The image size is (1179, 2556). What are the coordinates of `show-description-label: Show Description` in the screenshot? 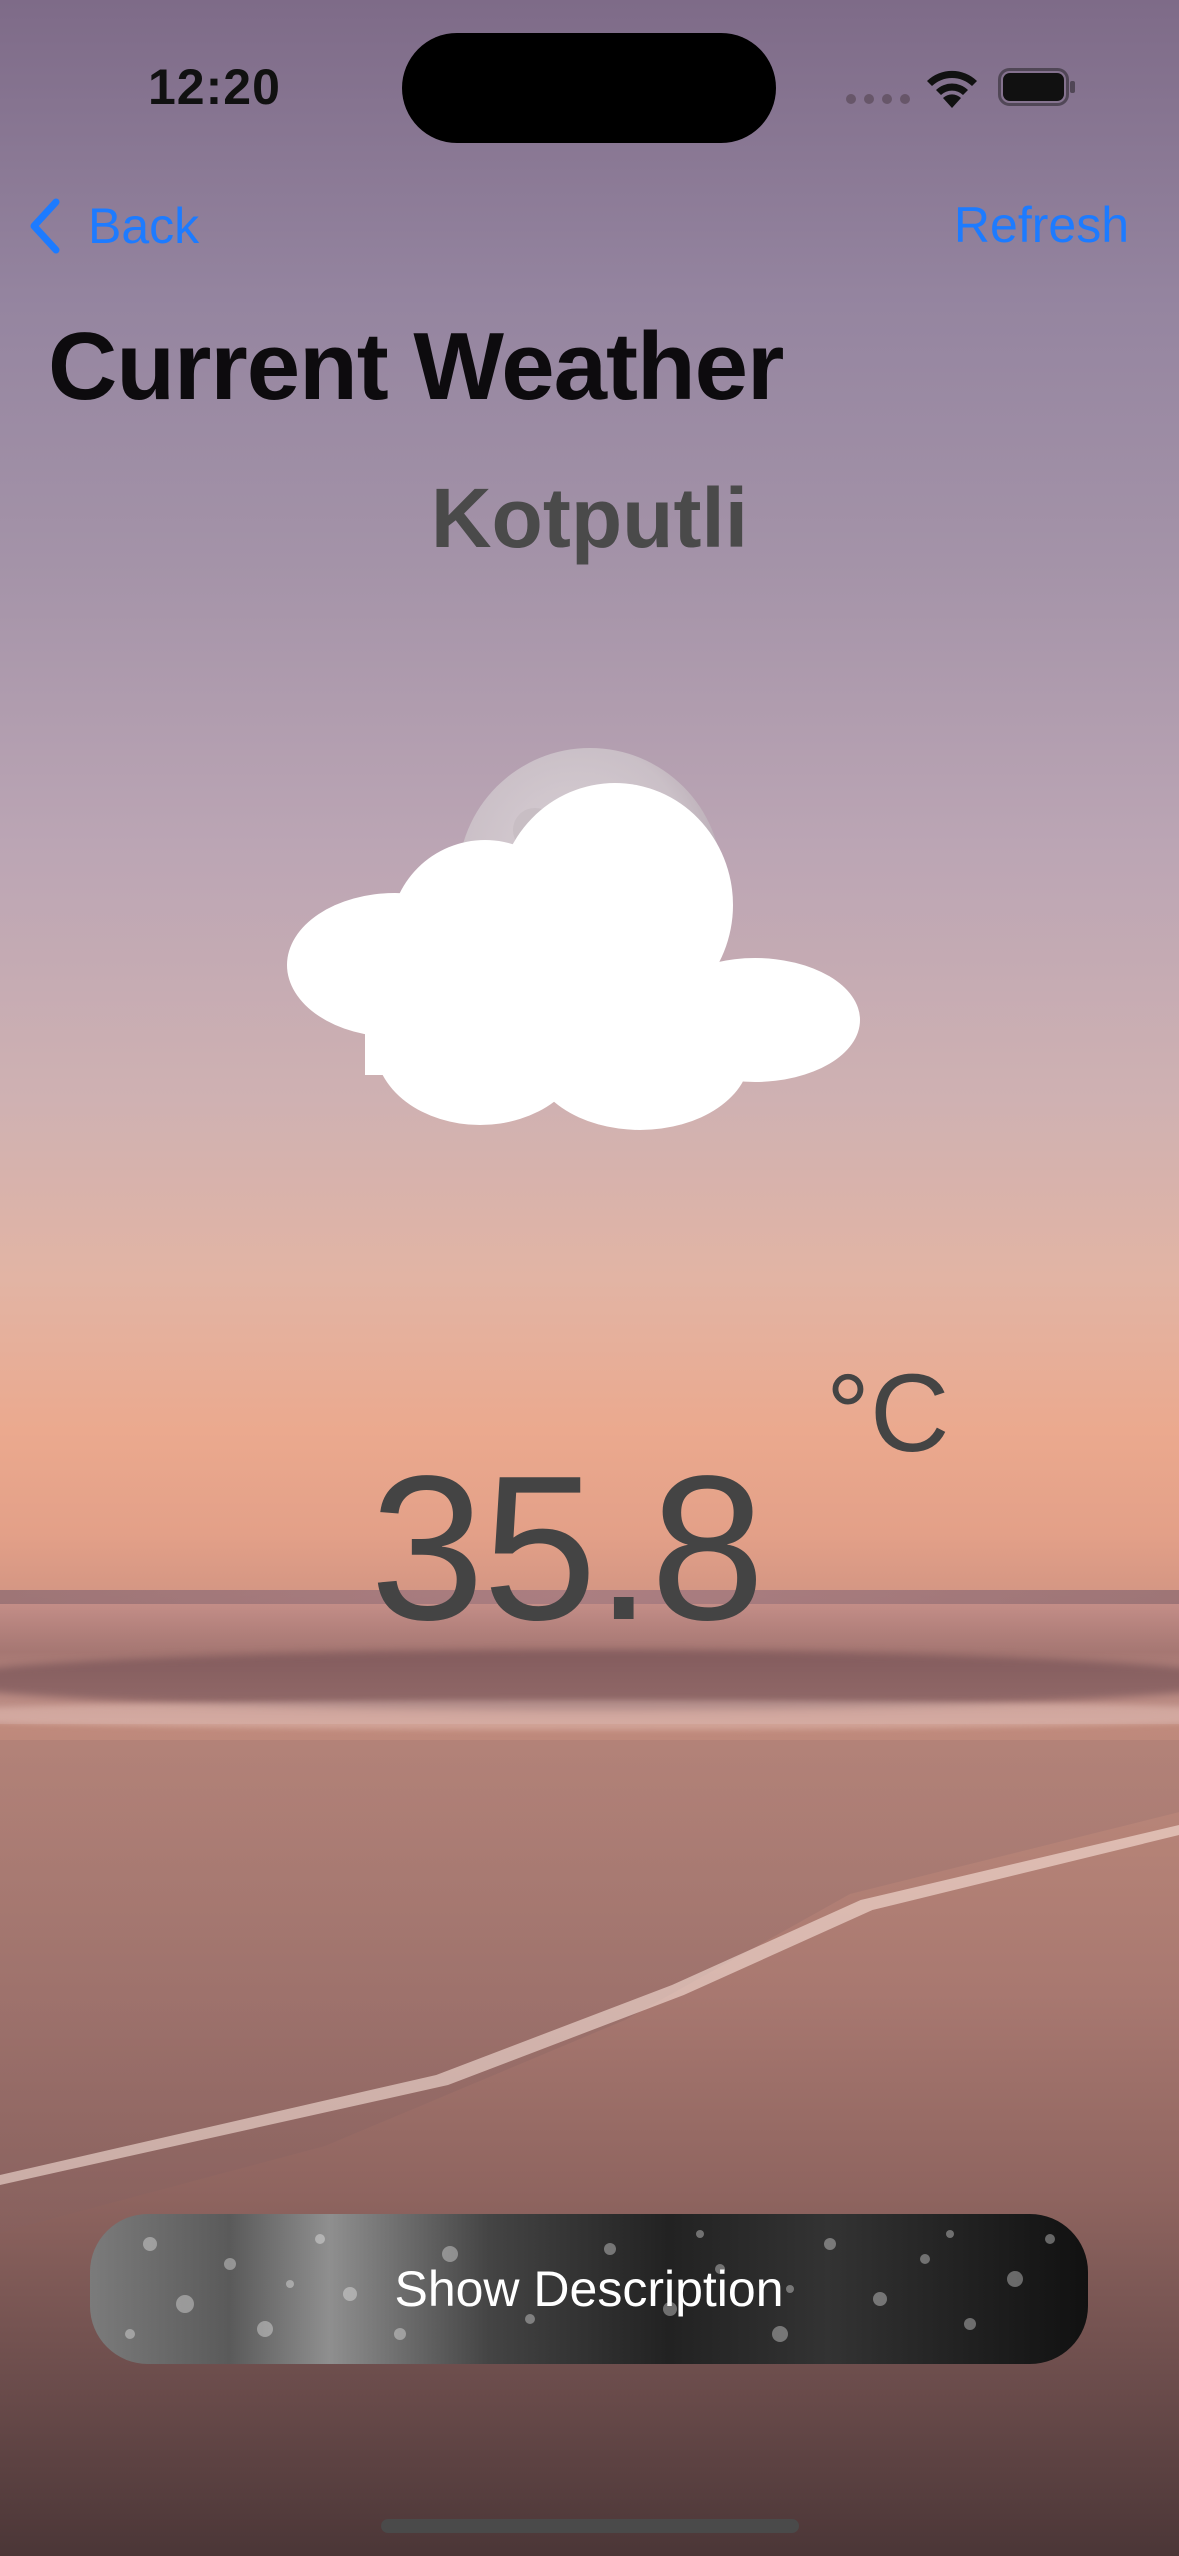 It's located at (589, 2289).